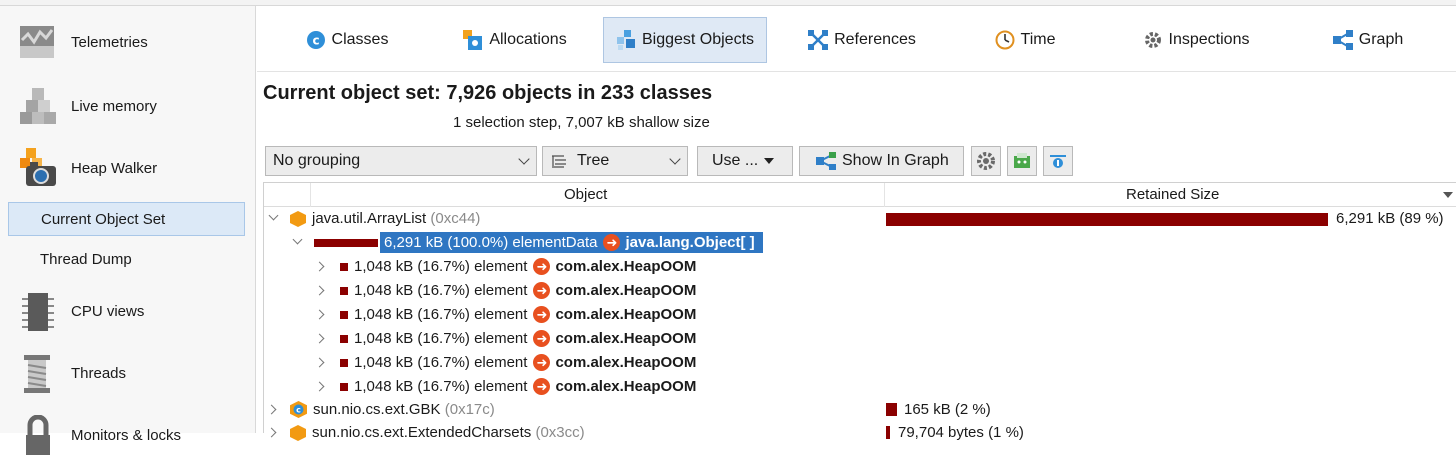  Describe the element at coordinates (127, 373) in the screenshot. I see `sidebar-item-threads: Threads` at that location.